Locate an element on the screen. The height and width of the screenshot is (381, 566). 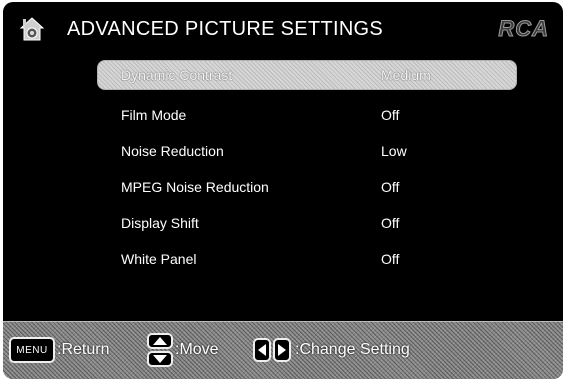
setting-row-white-panel: White Panel Off is located at coordinates (307, 259).